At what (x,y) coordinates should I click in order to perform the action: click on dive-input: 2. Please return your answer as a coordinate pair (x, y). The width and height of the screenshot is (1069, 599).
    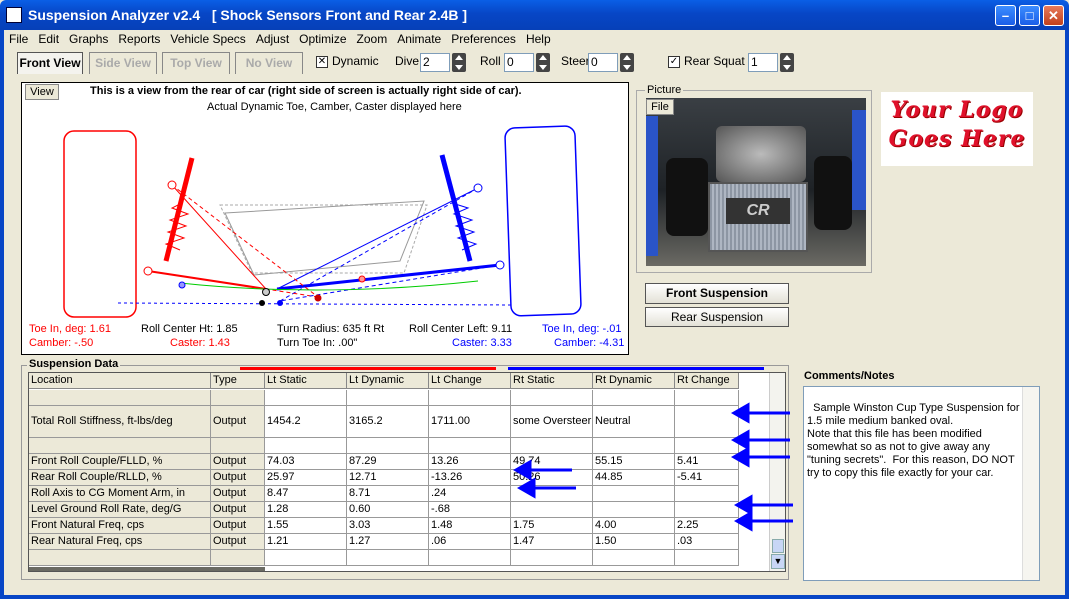
    Looking at the image, I should click on (435, 62).